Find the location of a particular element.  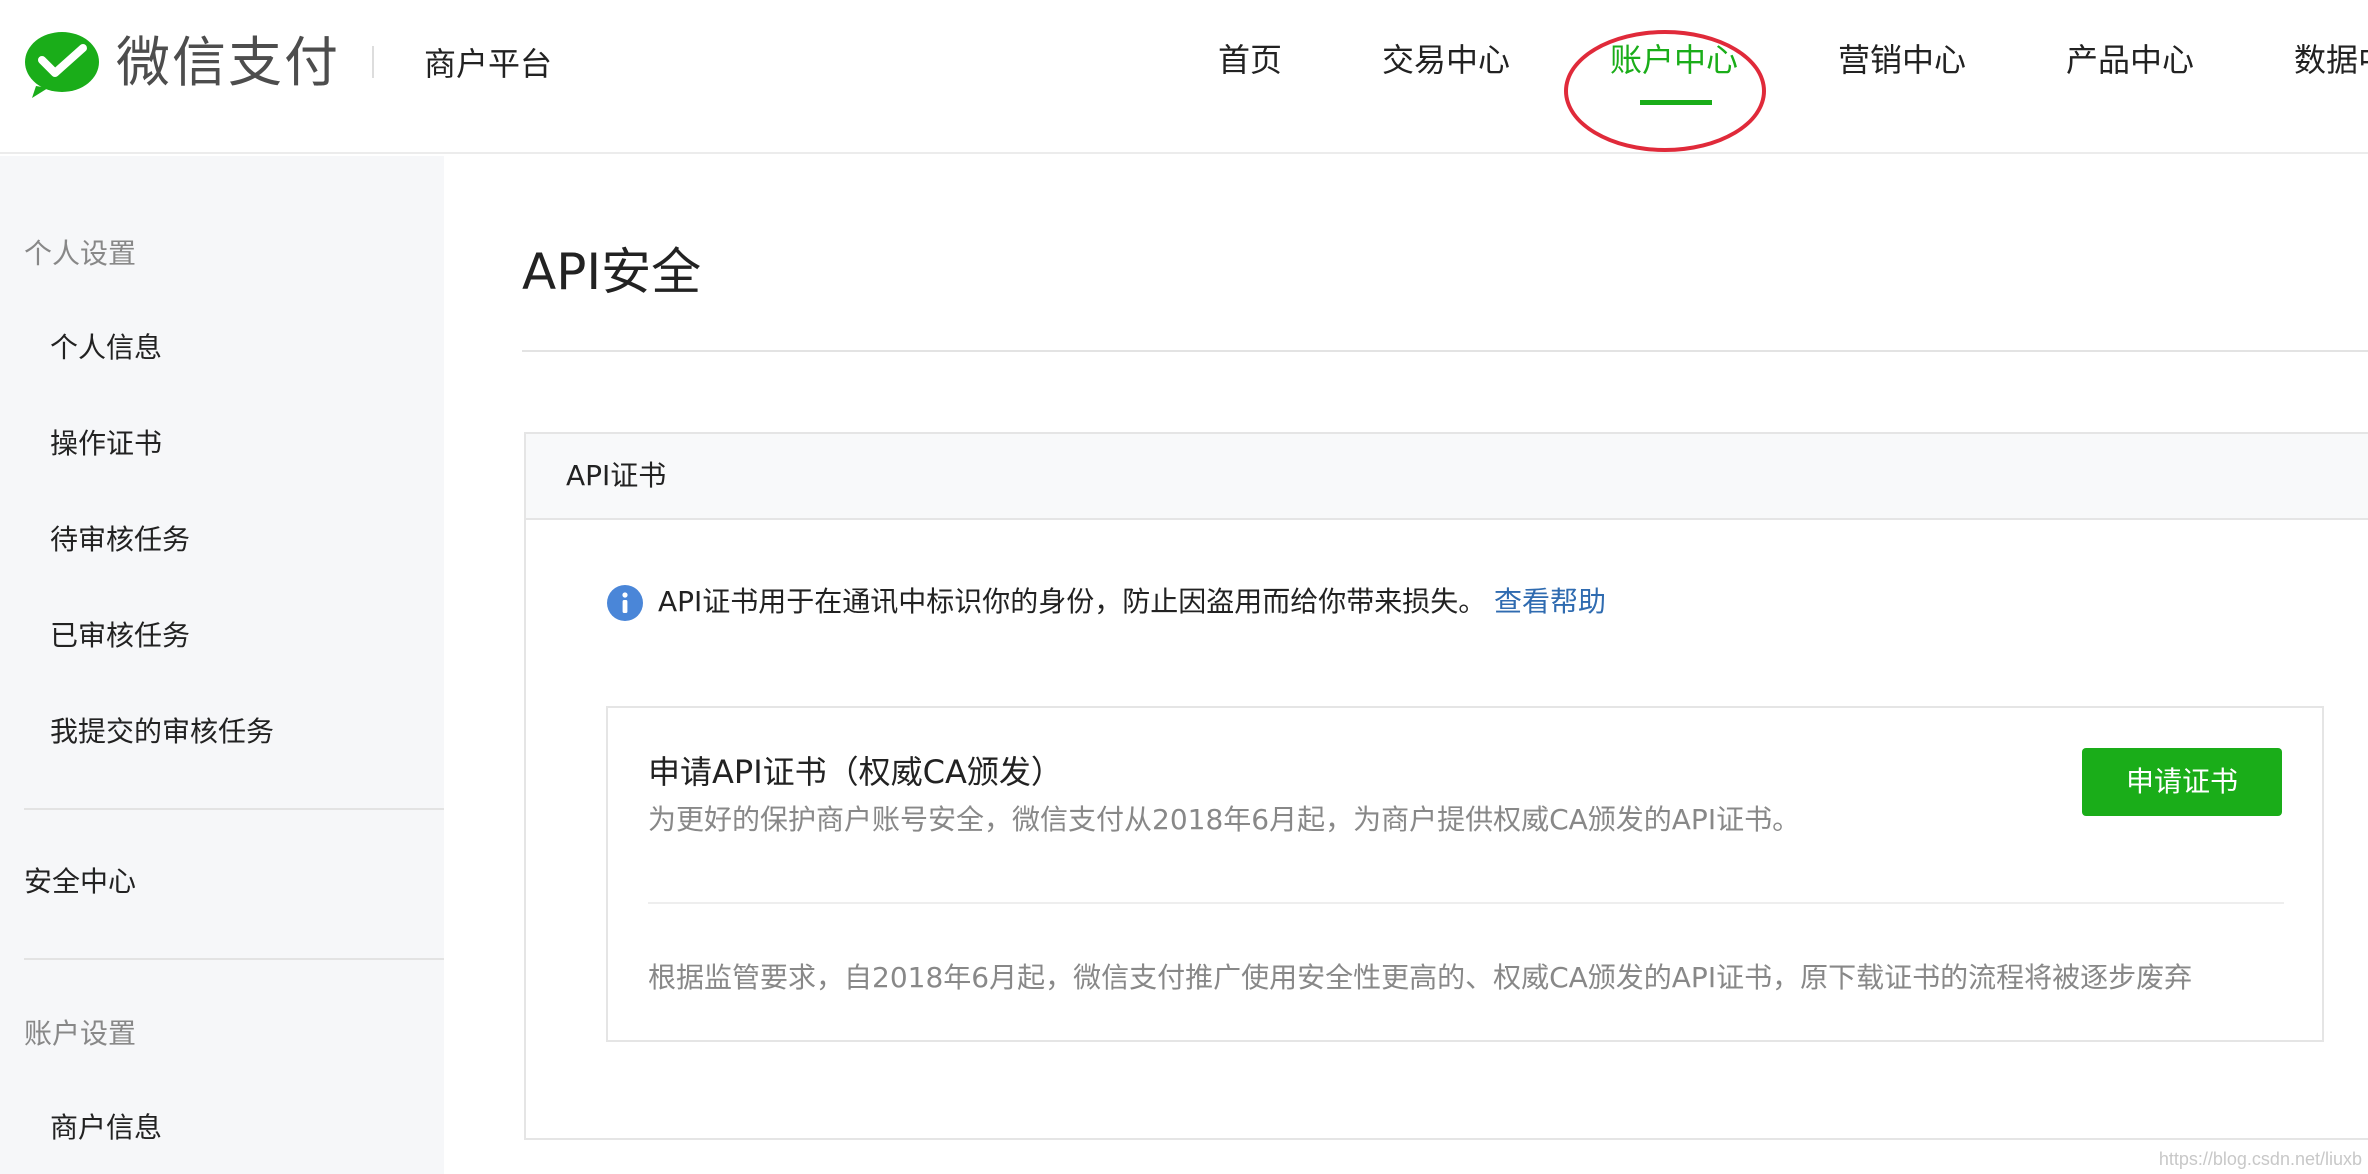

sidebar-item-reviewed: 已审核任务 is located at coordinates (120, 636).